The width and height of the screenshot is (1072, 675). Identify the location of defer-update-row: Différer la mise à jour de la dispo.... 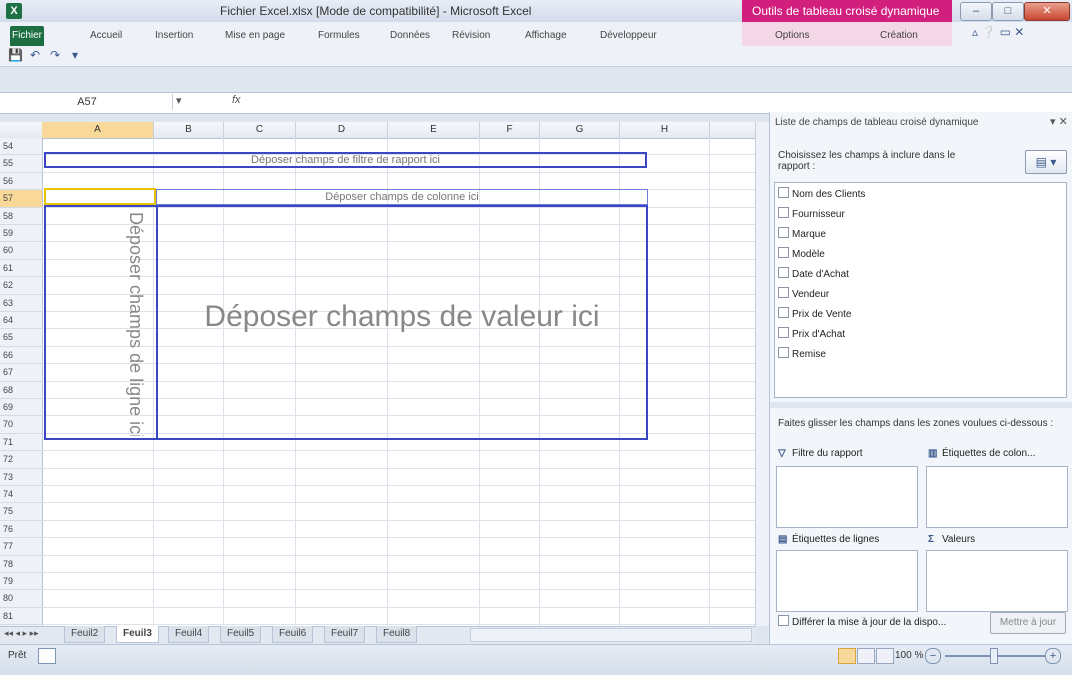
(862, 621).